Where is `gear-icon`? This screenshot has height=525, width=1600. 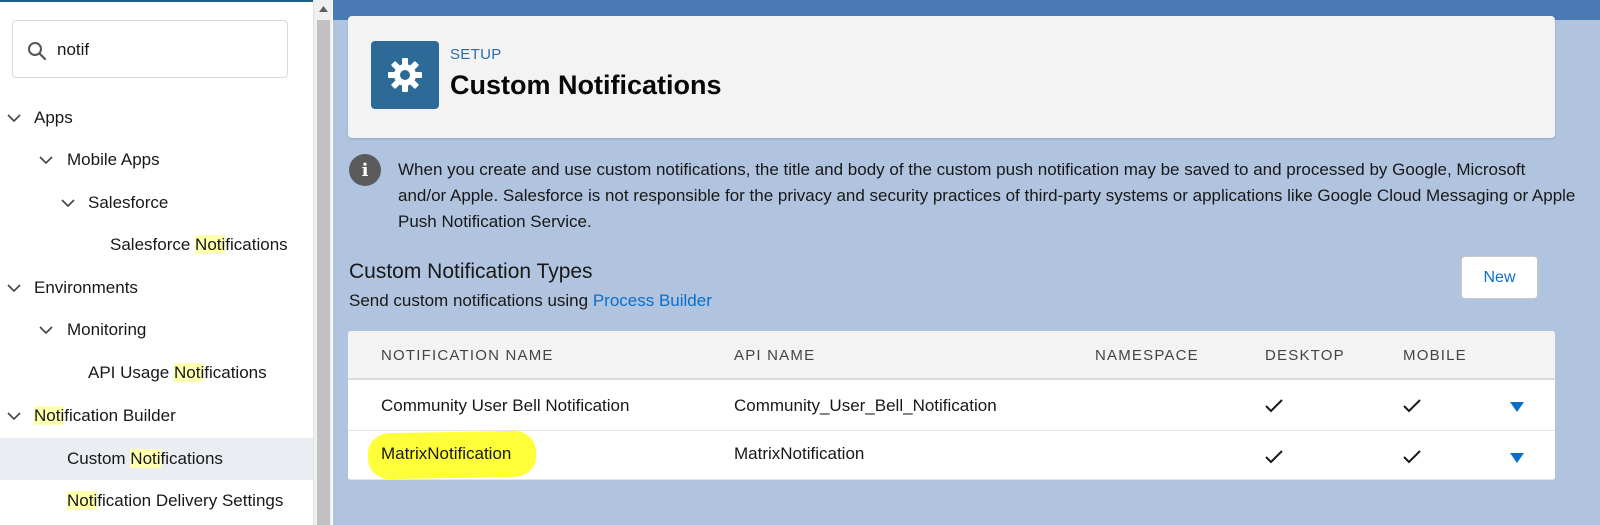 gear-icon is located at coordinates (405, 75).